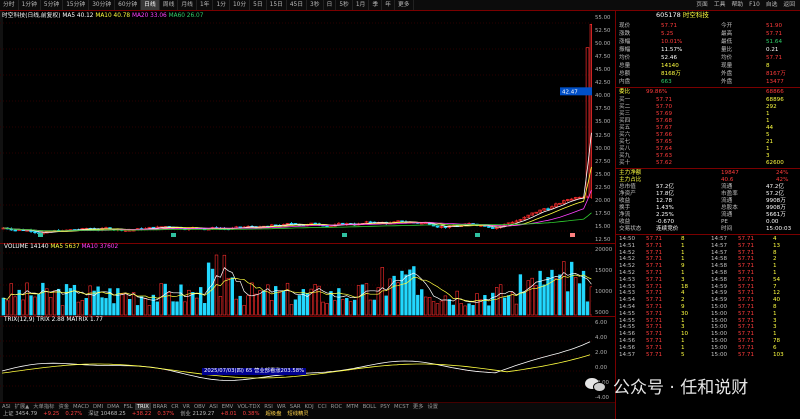 Image resolution: width=800 pixels, height=419 pixels. I want to click on quote-value: 57.71, so click(774, 34).